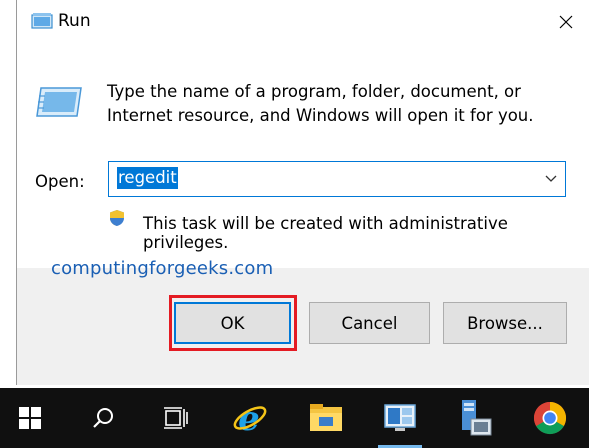  I want to click on chevron-down-icon, so click(551, 178).